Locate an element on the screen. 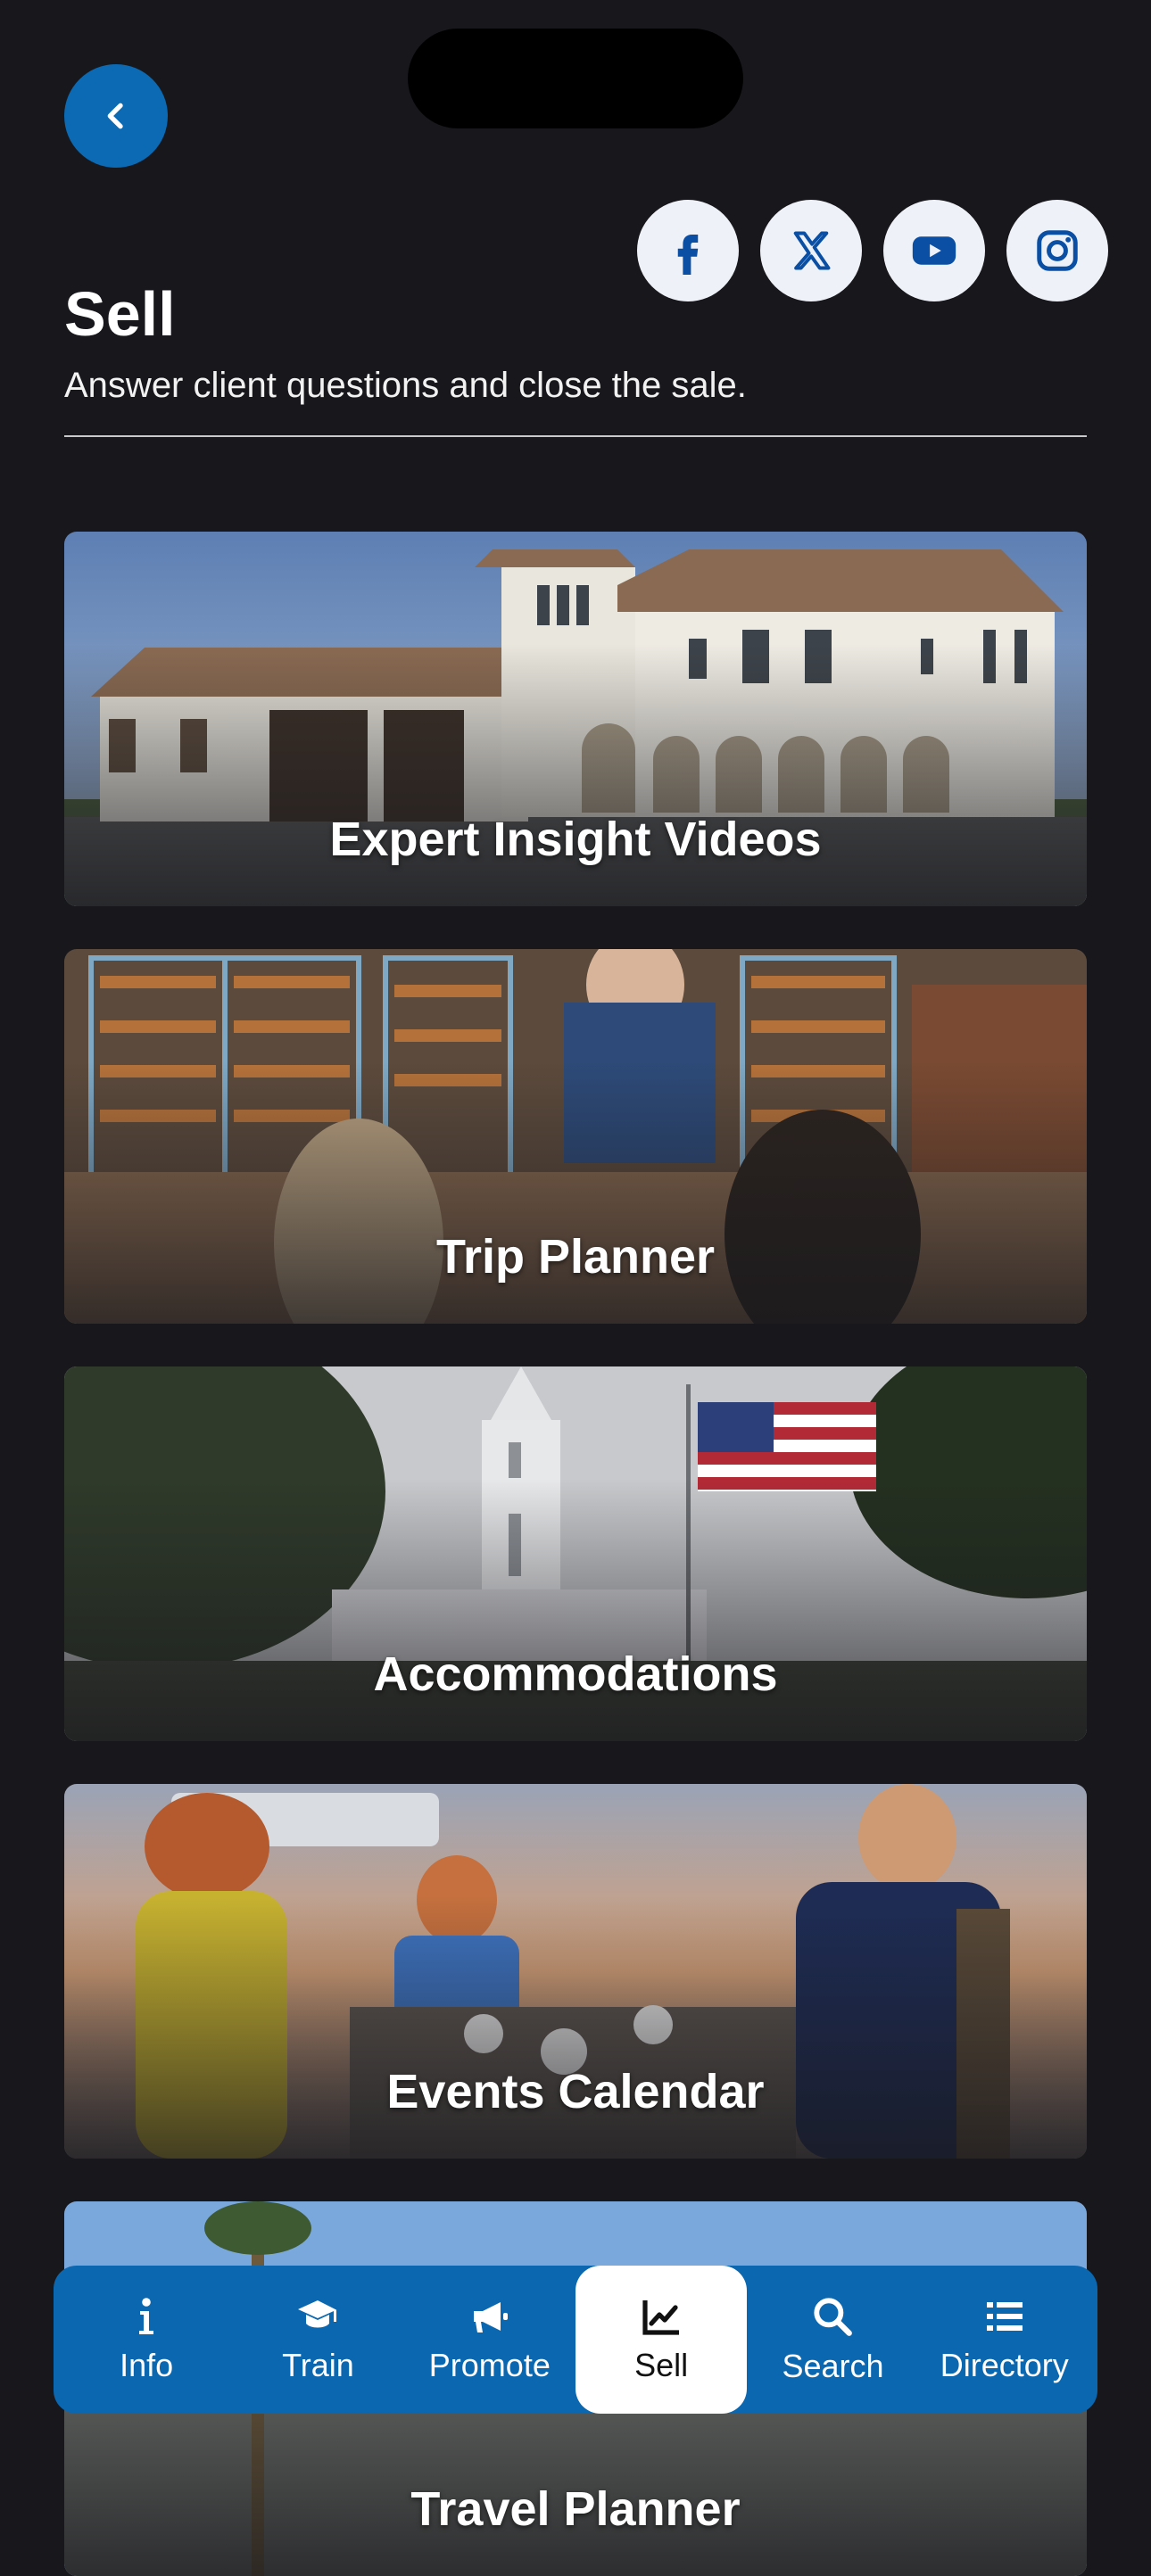  tab-train: Train is located at coordinates (317, 2340).